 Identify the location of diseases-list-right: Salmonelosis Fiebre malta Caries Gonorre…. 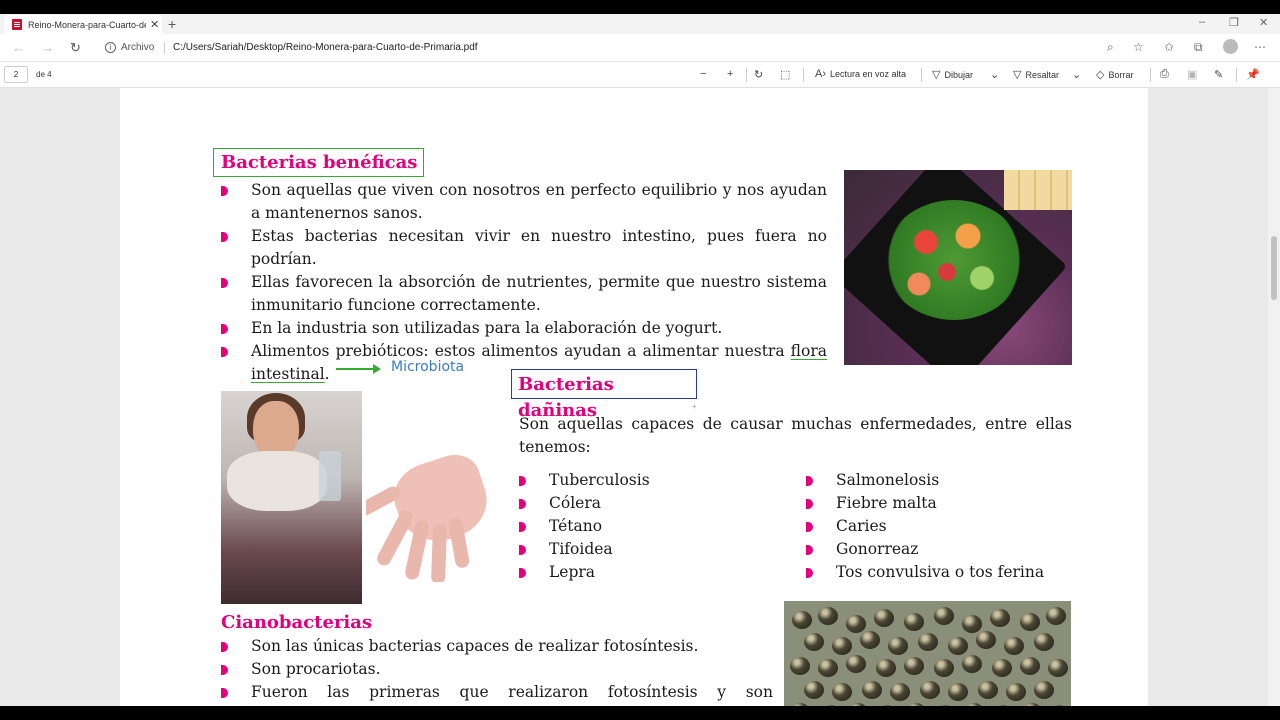
(956, 526).